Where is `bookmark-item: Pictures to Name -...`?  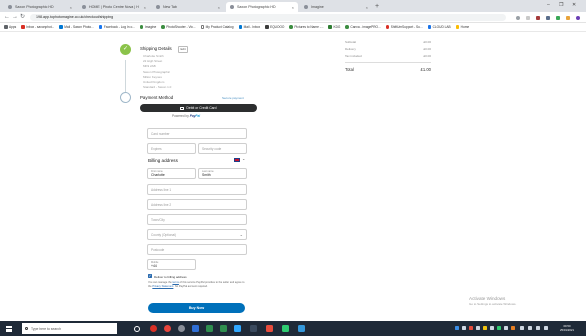
bookmark-item: Pictures to Name -... is located at coordinates (306, 27).